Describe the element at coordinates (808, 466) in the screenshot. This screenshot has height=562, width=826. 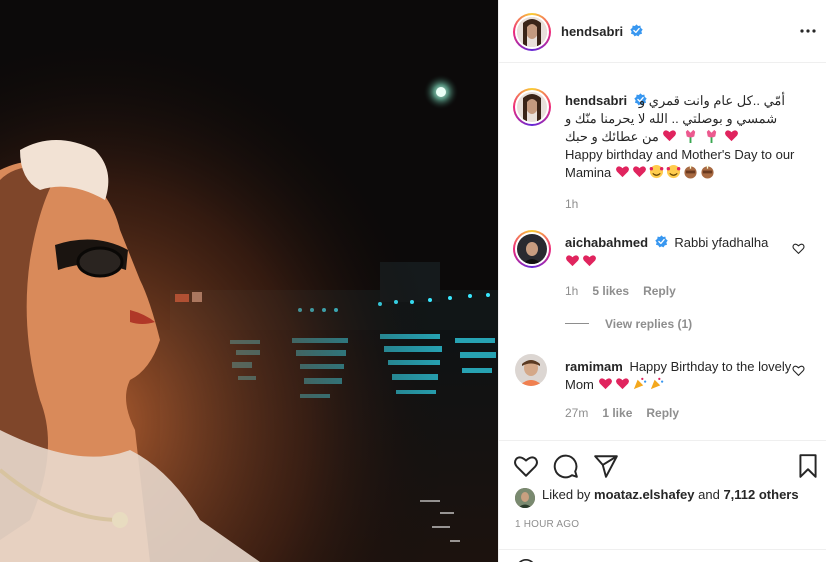
I see `bookmark-icon` at that location.